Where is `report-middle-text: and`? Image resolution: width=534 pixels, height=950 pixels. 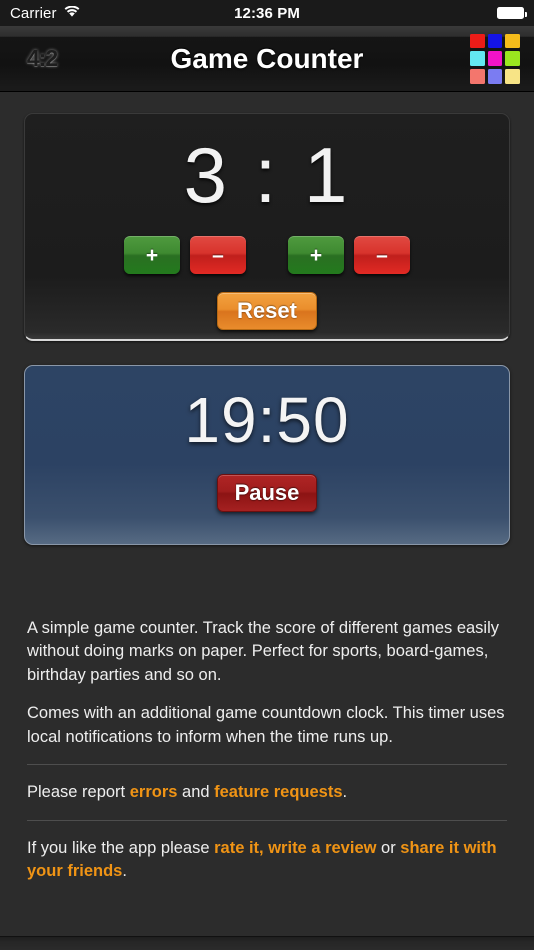 report-middle-text: and is located at coordinates (196, 792).